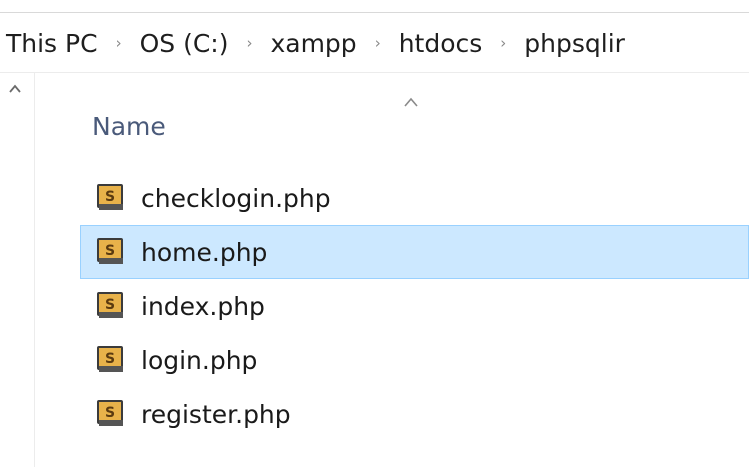 The height and width of the screenshot is (467, 749). I want to click on scroll-up-icon, so click(15, 89).